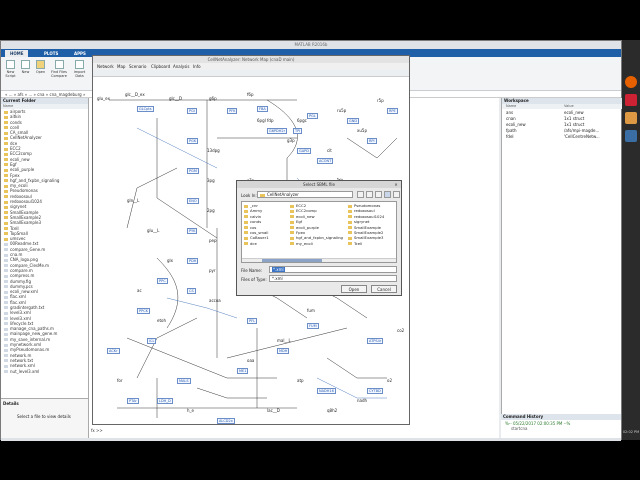  I want to click on metabolite-node: mal__L, so click(284, 340).